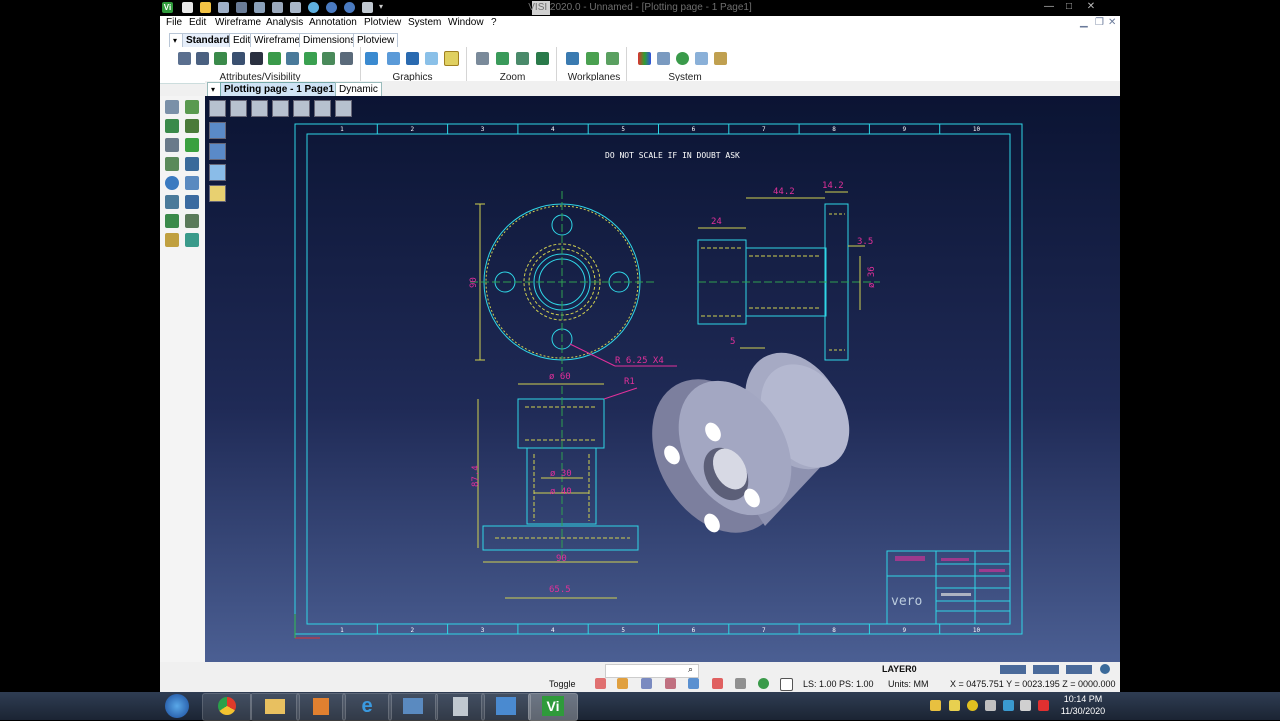  What do you see at coordinates (562, 684) in the screenshot?
I see `toggle-button: Toggle` at bounding box center [562, 684].